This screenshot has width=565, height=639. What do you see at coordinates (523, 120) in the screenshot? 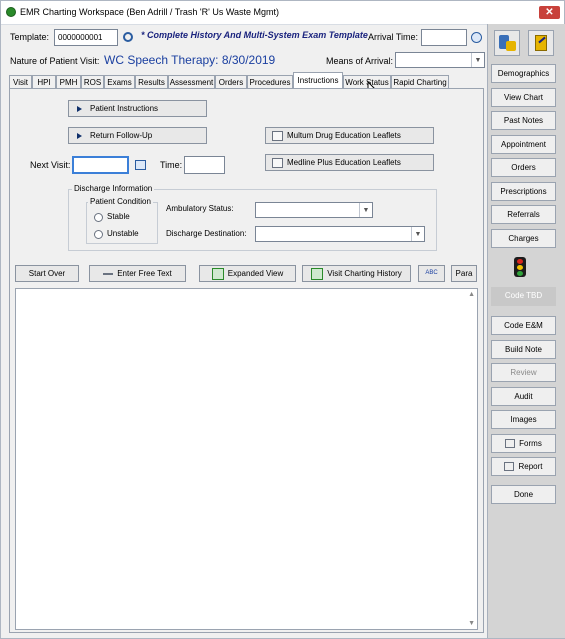
I see `past-notes-button: Past Notes` at bounding box center [523, 120].